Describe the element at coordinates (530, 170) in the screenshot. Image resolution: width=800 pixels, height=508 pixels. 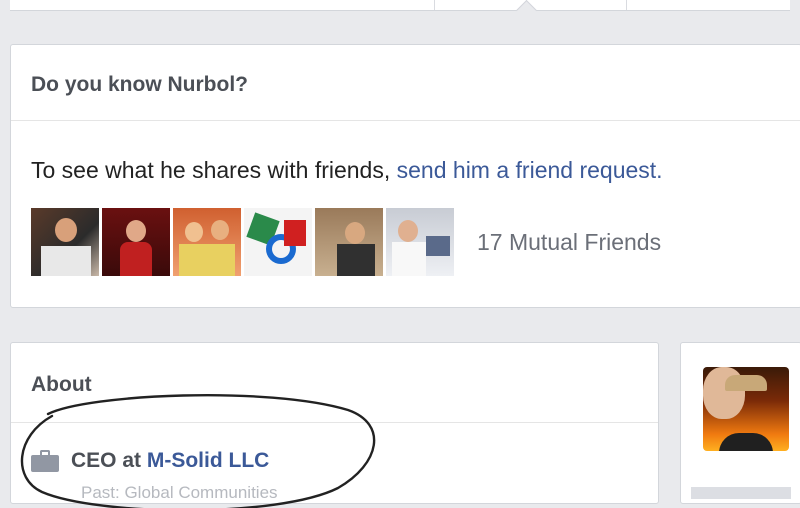
I see `send-friend-request-link: send him a friend request.` at that location.